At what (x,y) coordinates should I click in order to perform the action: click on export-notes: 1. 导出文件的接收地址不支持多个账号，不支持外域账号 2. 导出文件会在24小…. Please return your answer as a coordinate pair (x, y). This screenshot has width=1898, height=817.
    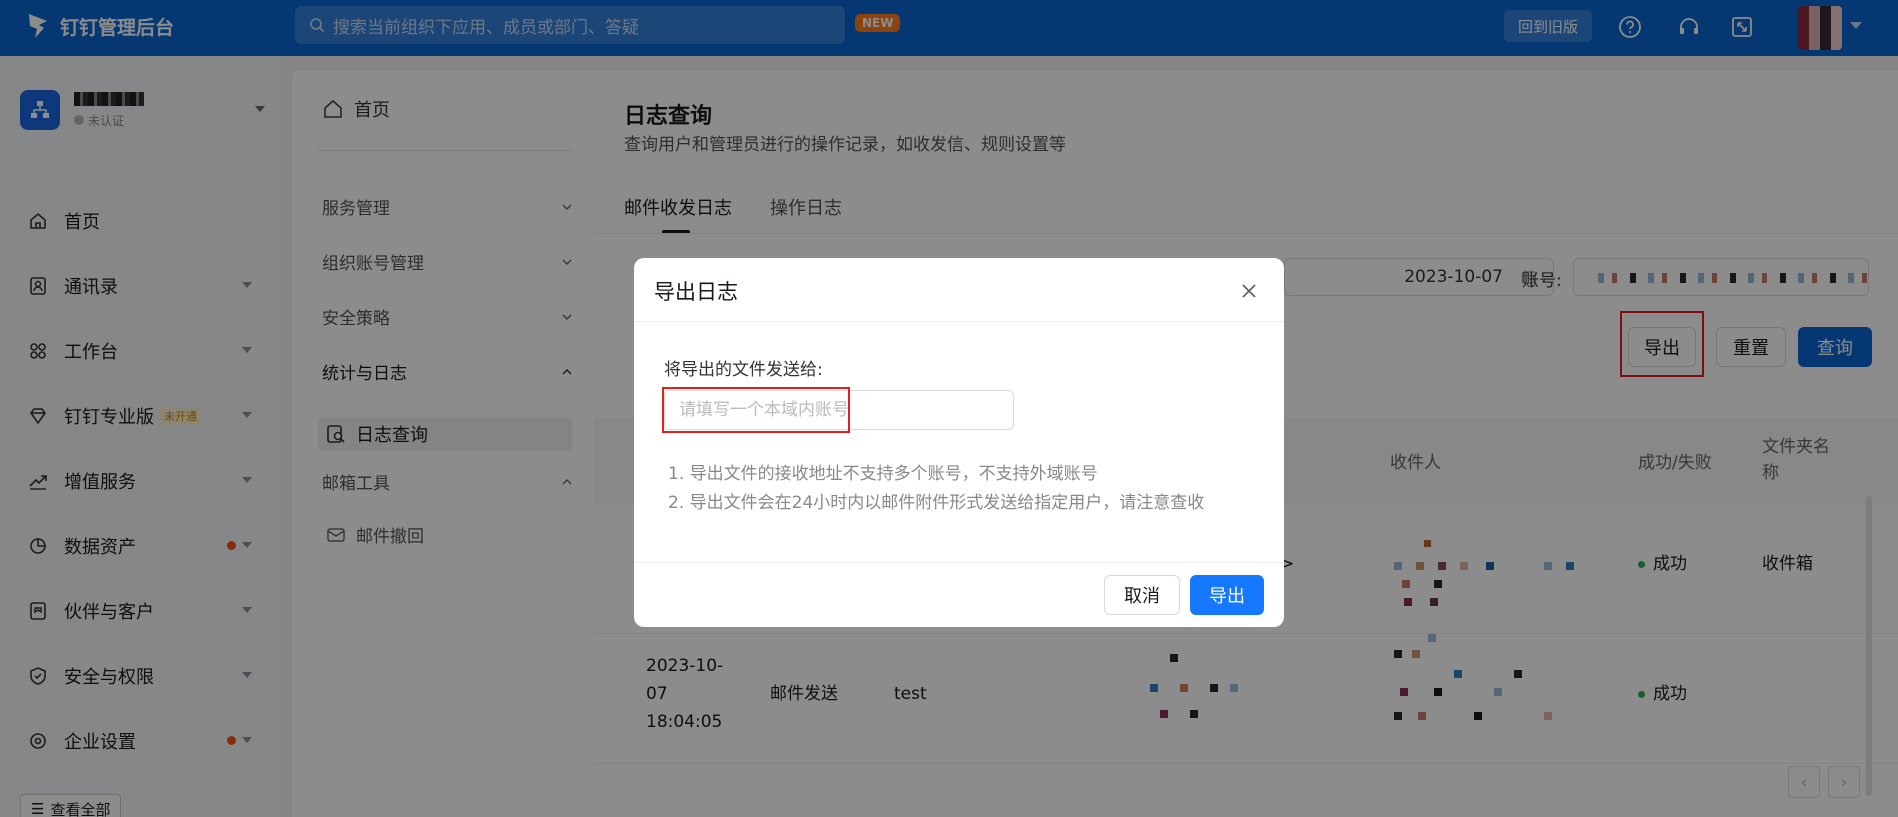
    Looking at the image, I should click on (936, 489).